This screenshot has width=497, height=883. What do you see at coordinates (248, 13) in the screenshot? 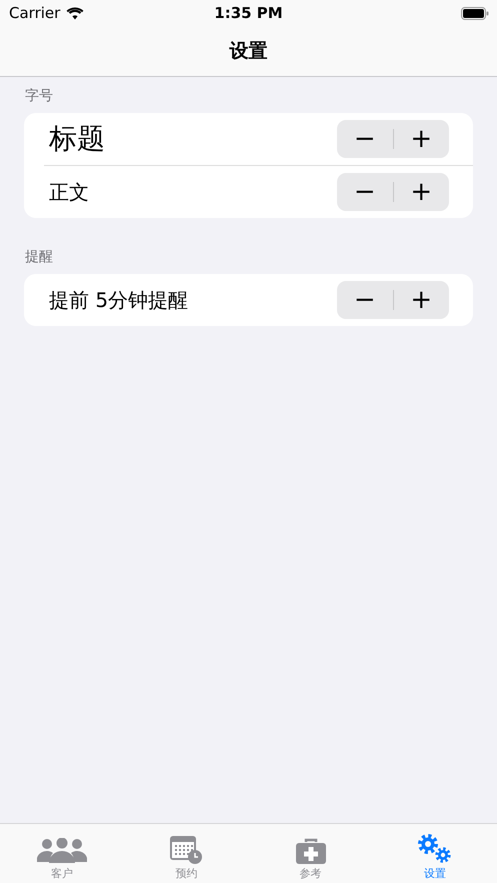
I see `status-time: 1:35 PM` at bounding box center [248, 13].